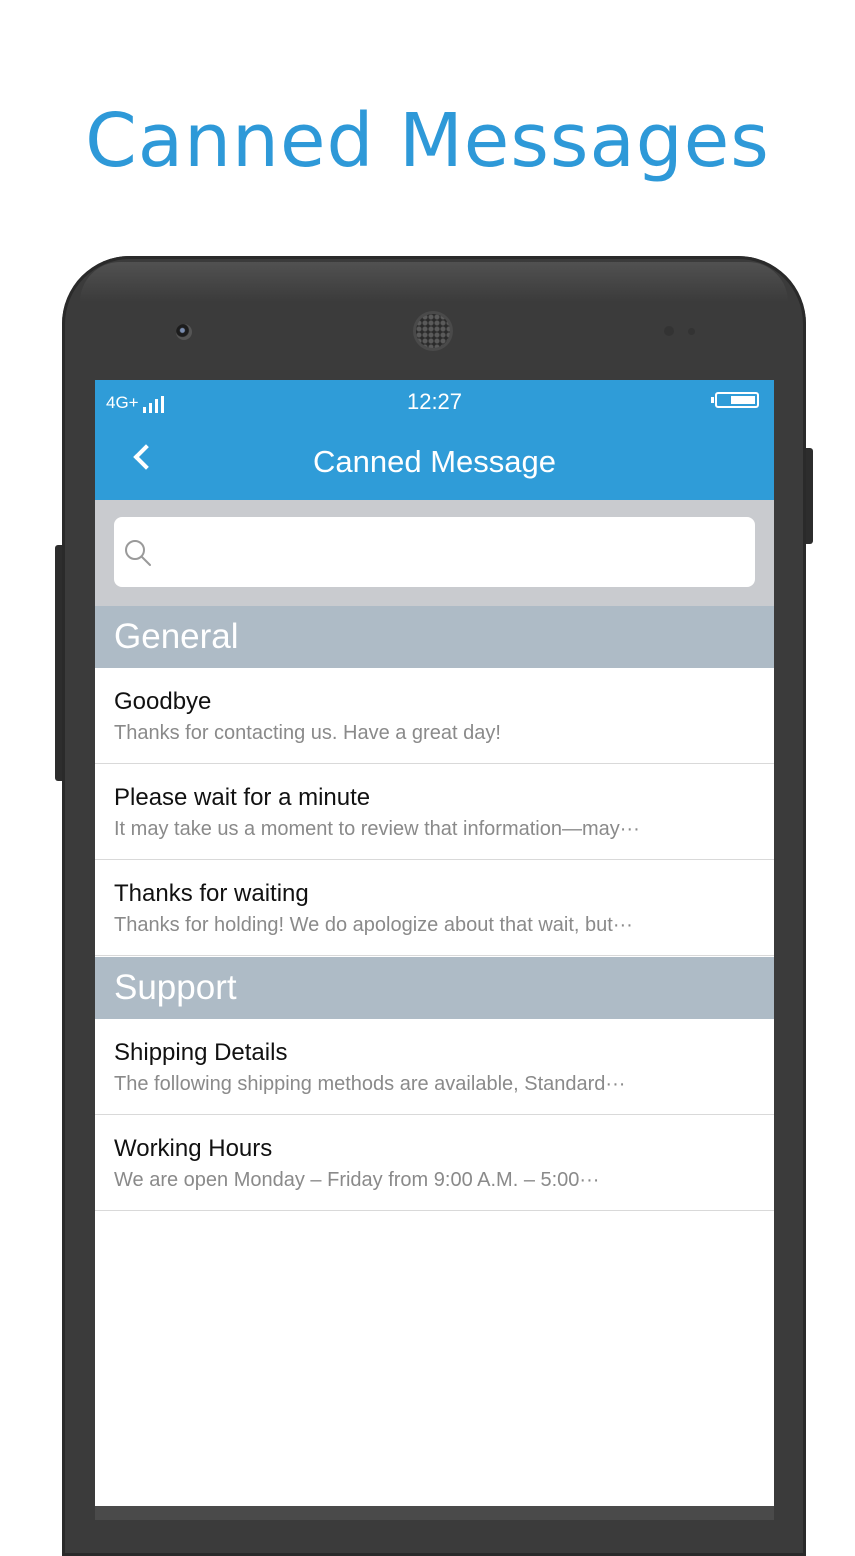 This screenshot has width=855, height=1556. What do you see at coordinates (211, 893) in the screenshot?
I see `message-title: Thanks for waiting` at bounding box center [211, 893].